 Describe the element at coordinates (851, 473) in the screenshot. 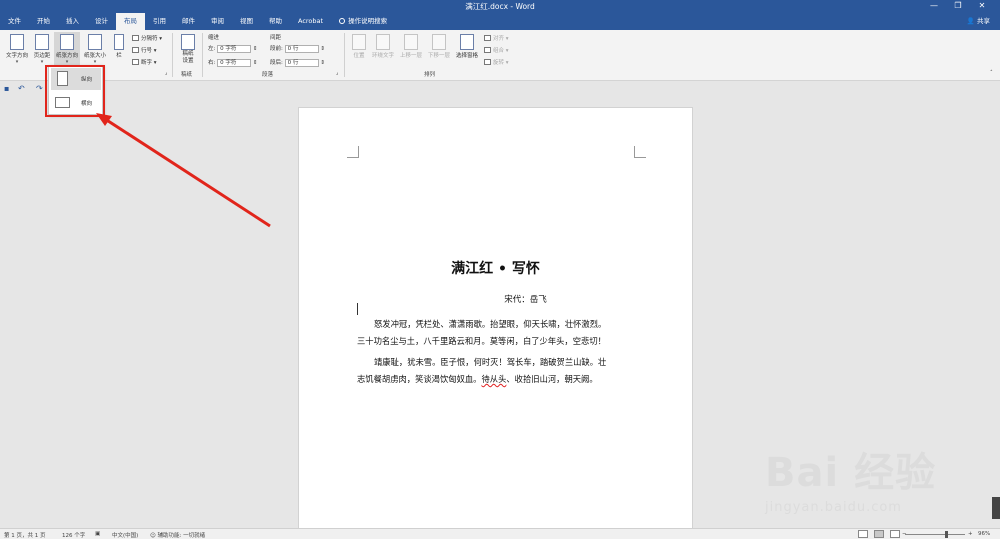

I see `watermark-logo: Bai 经验` at that location.